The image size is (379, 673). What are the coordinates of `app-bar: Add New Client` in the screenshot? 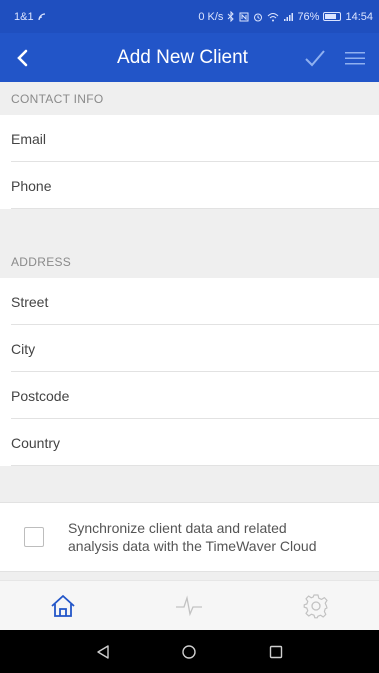 It's located at (189, 57).